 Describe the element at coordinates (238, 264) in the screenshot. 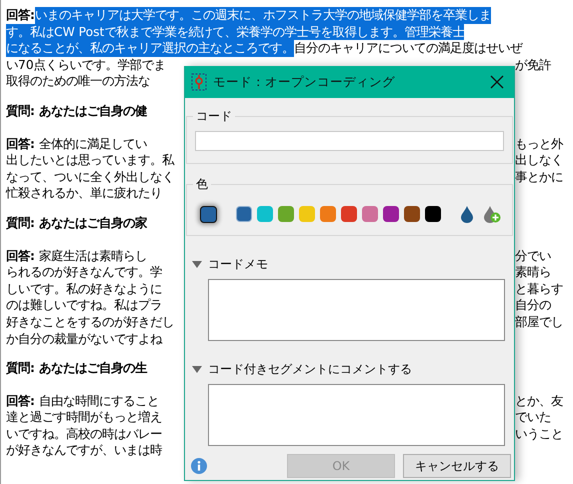

I see `section-label: コードメモ` at that location.